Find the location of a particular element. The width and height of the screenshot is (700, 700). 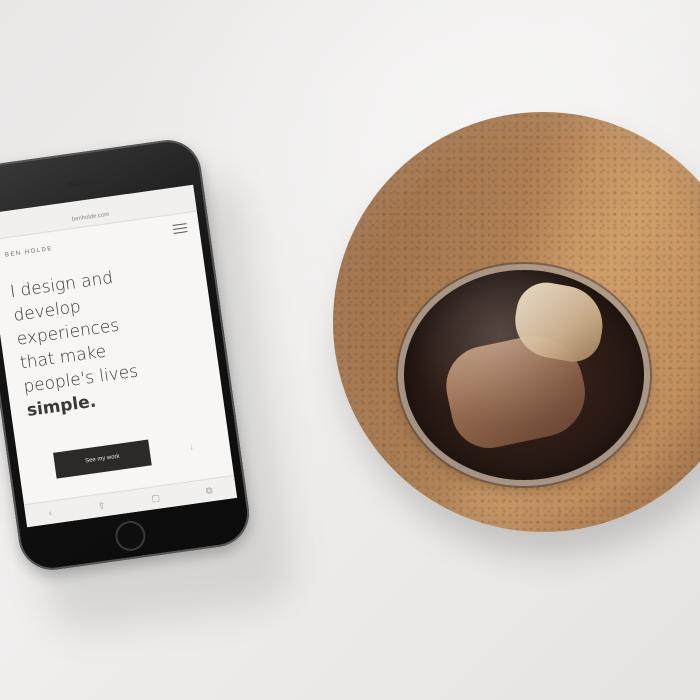

tabs-icon: ⧉ is located at coordinates (209, 490).